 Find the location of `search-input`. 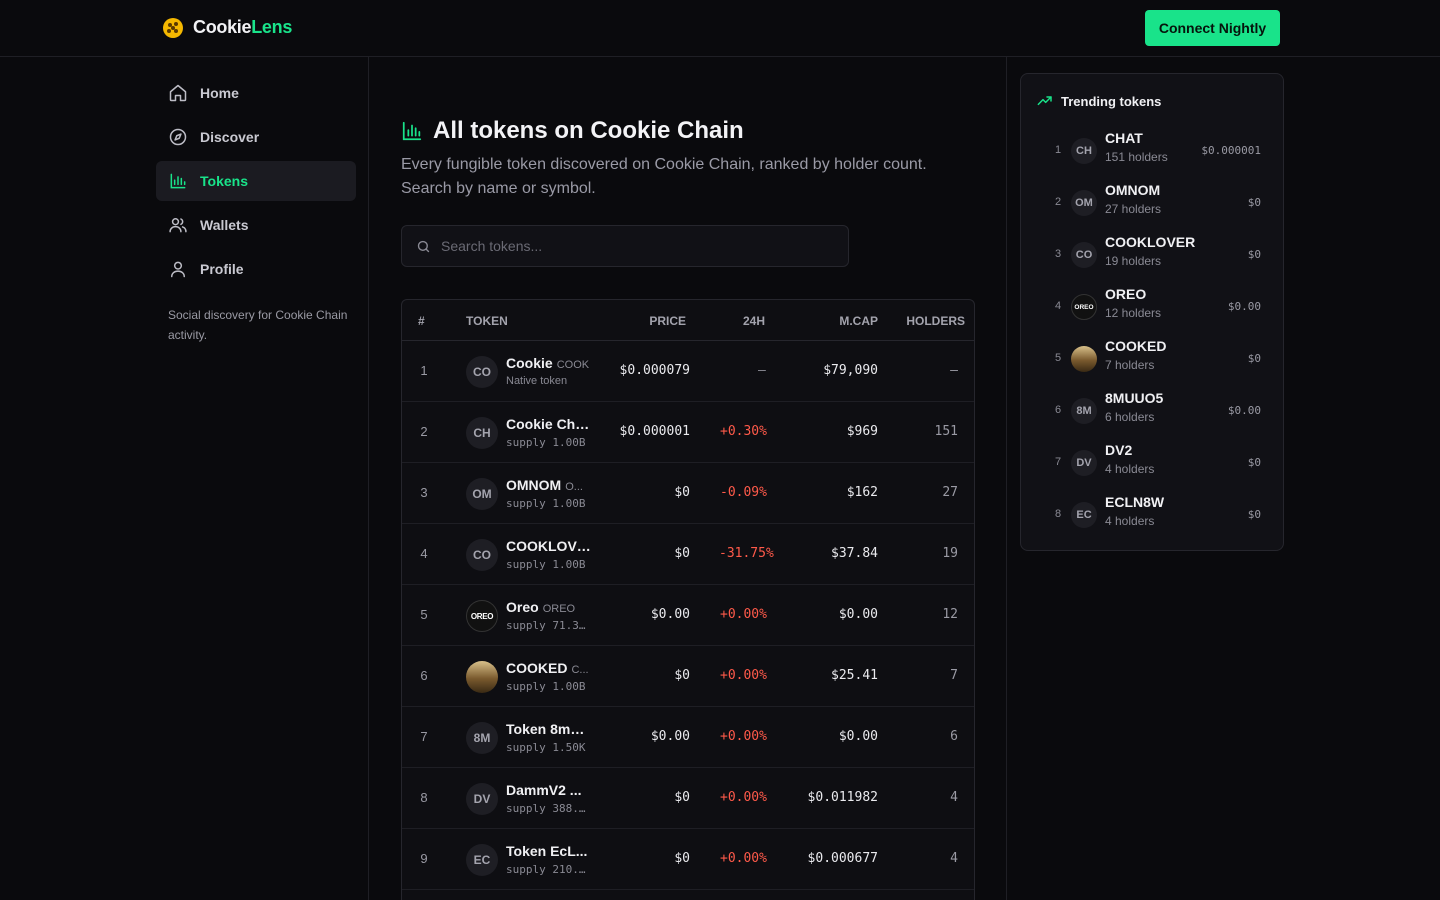

search-input is located at coordinates (631, 246).